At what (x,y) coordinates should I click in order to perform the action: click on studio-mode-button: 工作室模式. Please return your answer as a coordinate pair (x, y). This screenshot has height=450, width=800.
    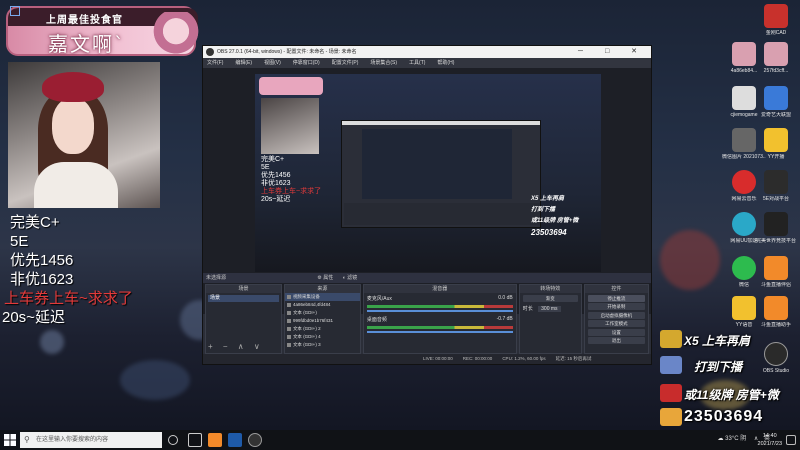
    Looking at the image, I should click on (616, 323).